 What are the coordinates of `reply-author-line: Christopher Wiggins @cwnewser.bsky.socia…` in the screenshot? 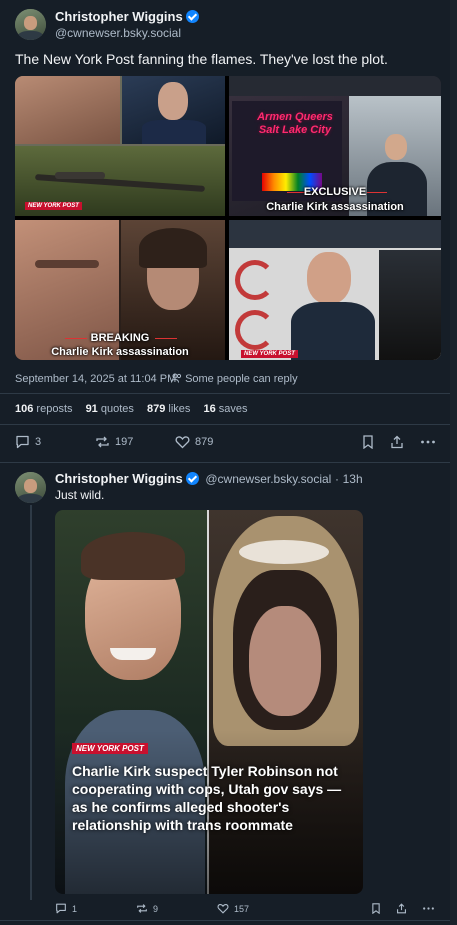 It's located at (209, 478).